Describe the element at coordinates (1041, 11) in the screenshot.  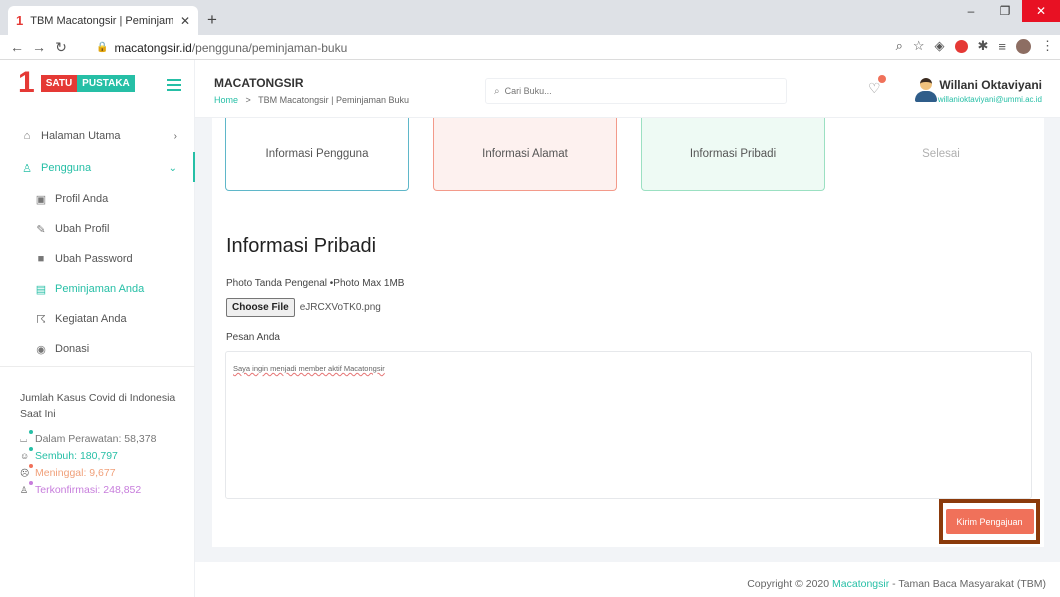
I see `window-close-icon: ✕` at that location.